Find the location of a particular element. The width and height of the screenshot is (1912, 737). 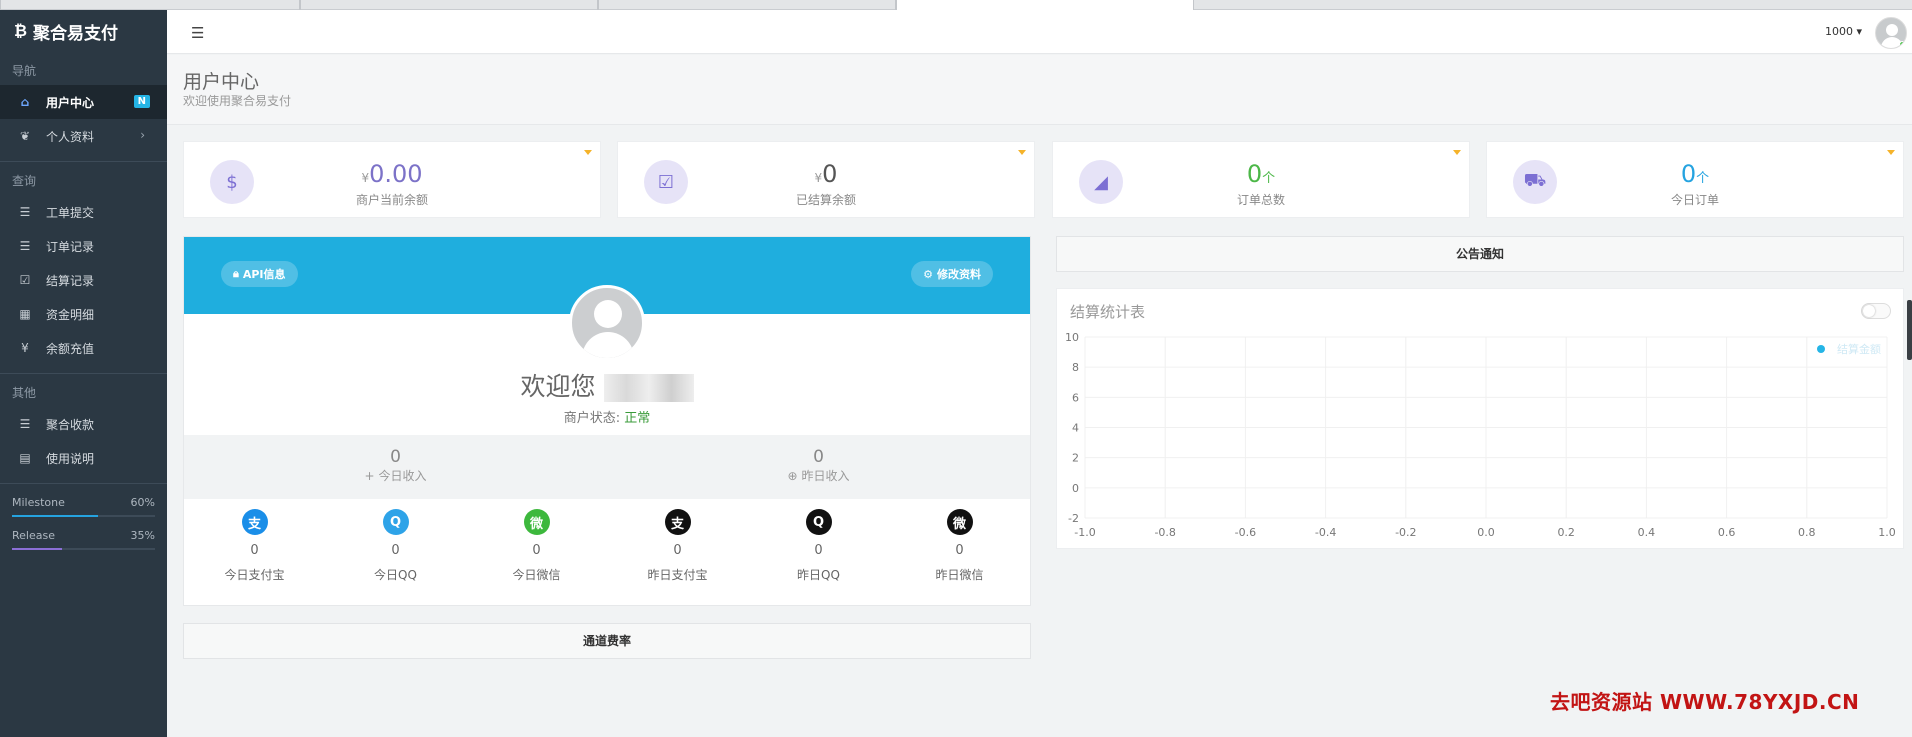

stat-card: ⛟ 0个 今日订单 is located at coordinates (1695, 179).